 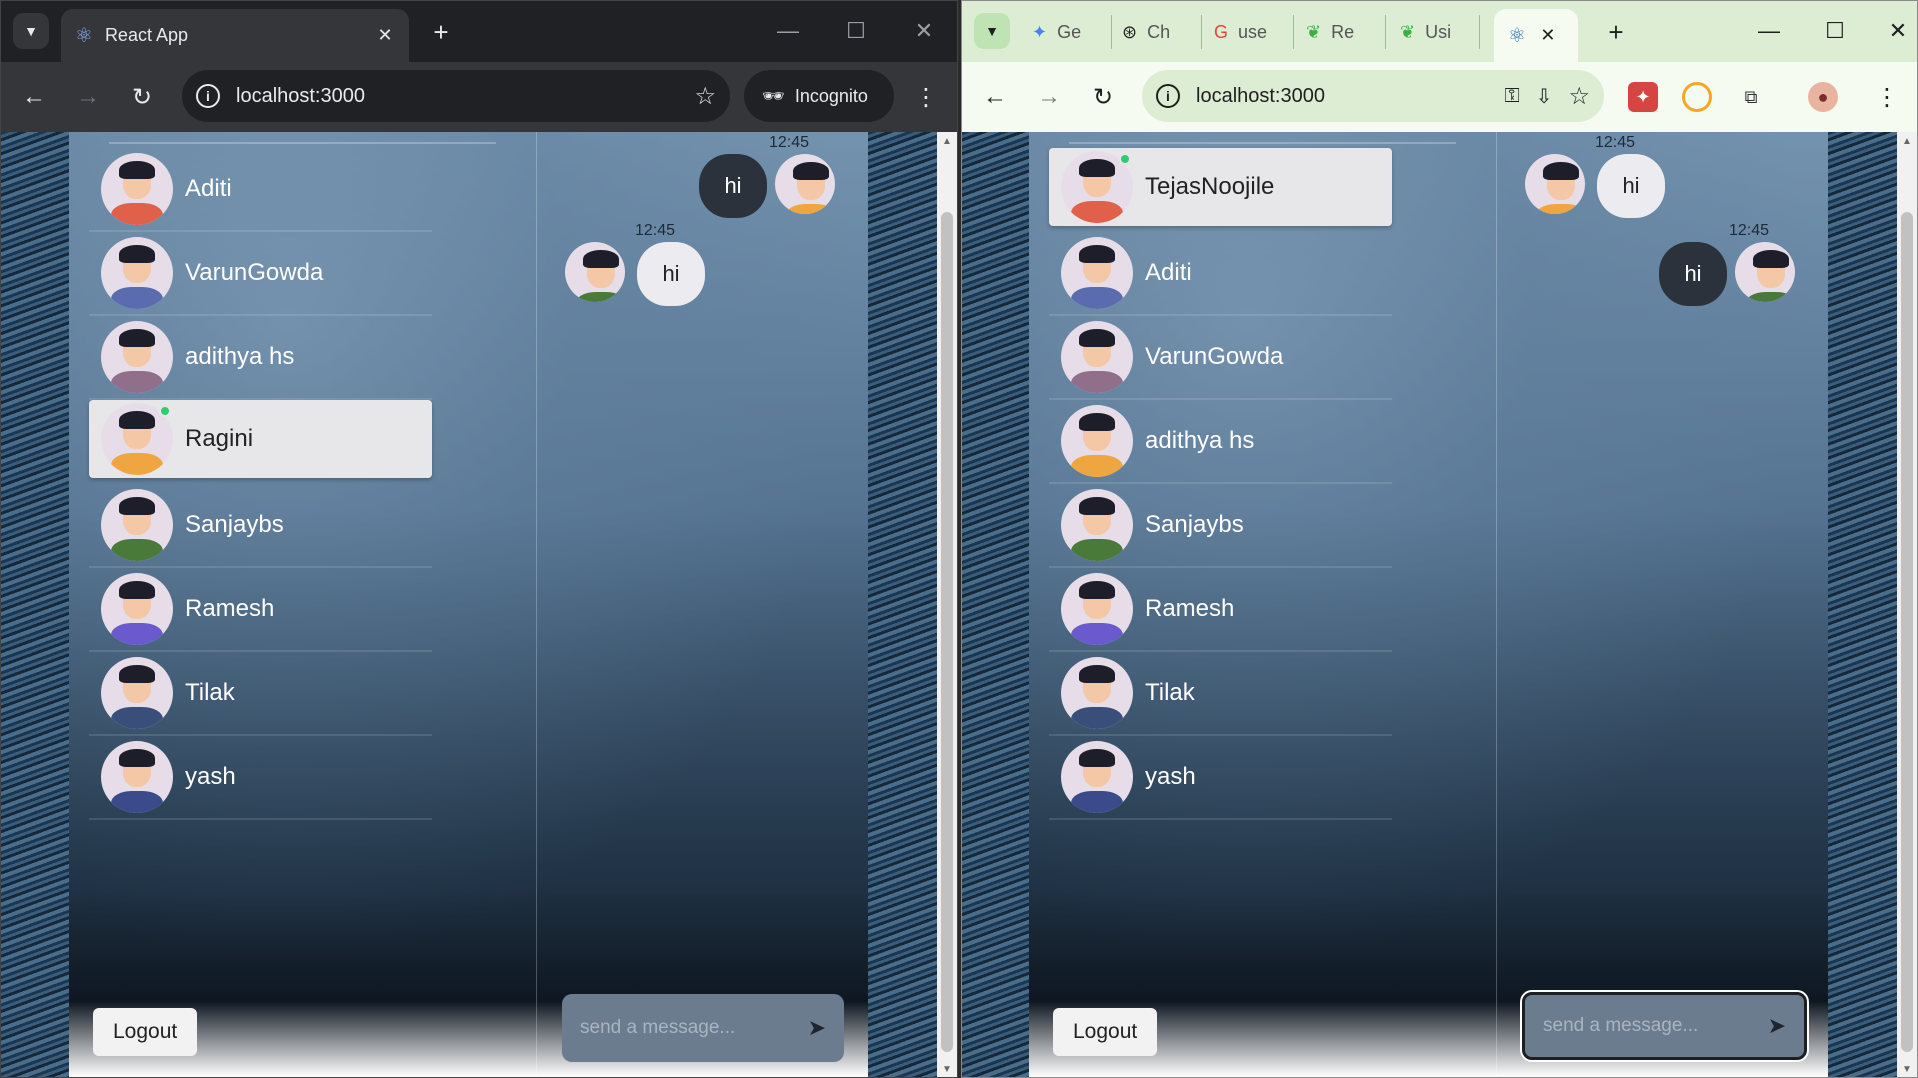 I want to click on browser-tab: ❦ Re, so click(x=1342, y=32).